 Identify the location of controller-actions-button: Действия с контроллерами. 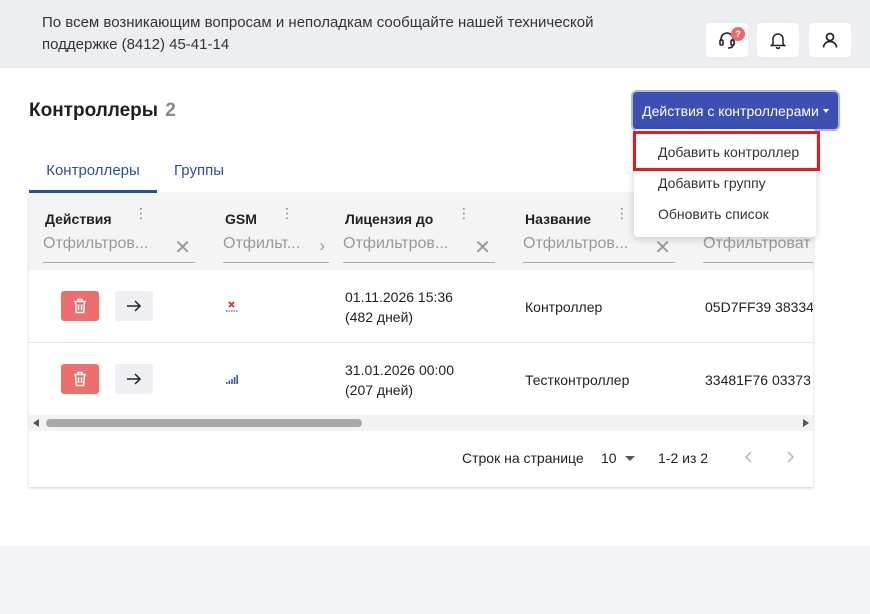
(735, 110).